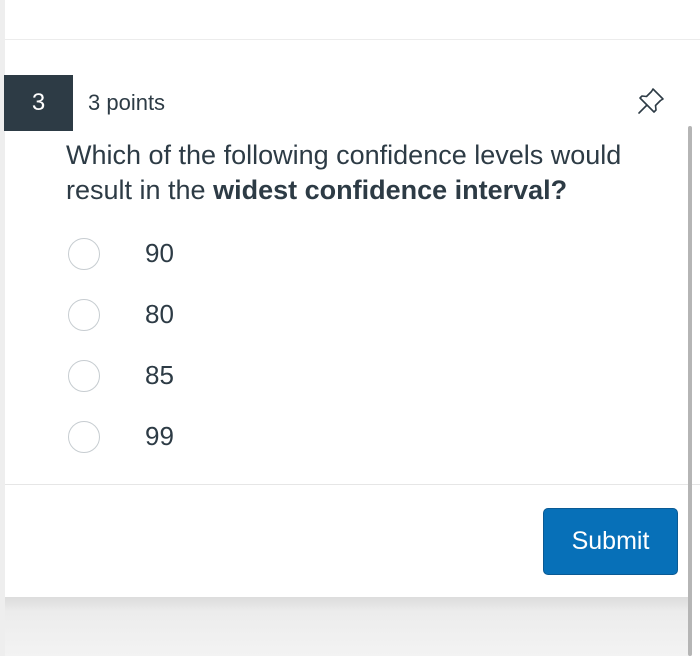 The height and width of the screenshot is (656, 700). What do you see at coordinates (610, 541) in the screenshot?
I see `submit-button: Submit` at bounding box center [610, 541].